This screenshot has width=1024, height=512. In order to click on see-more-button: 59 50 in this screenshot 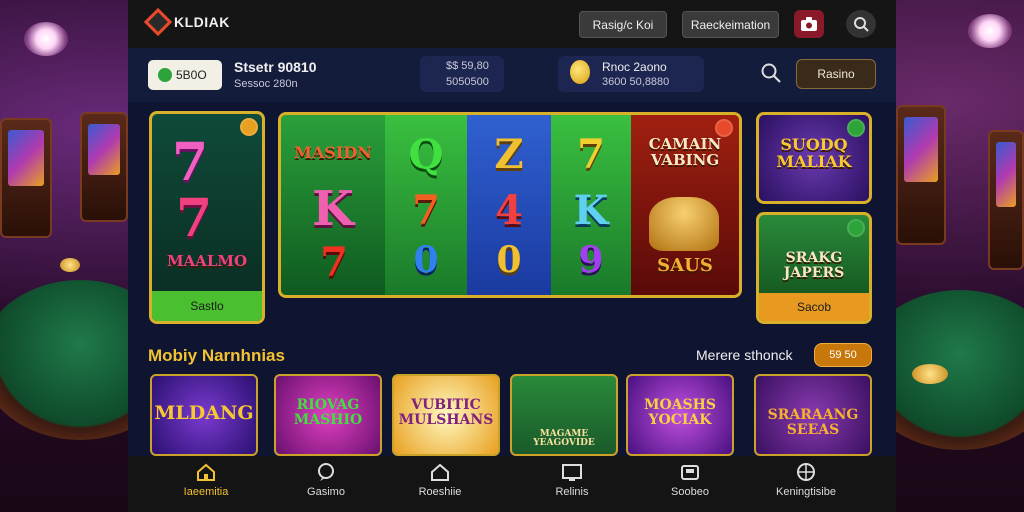, I will do `click(843, 355)`.